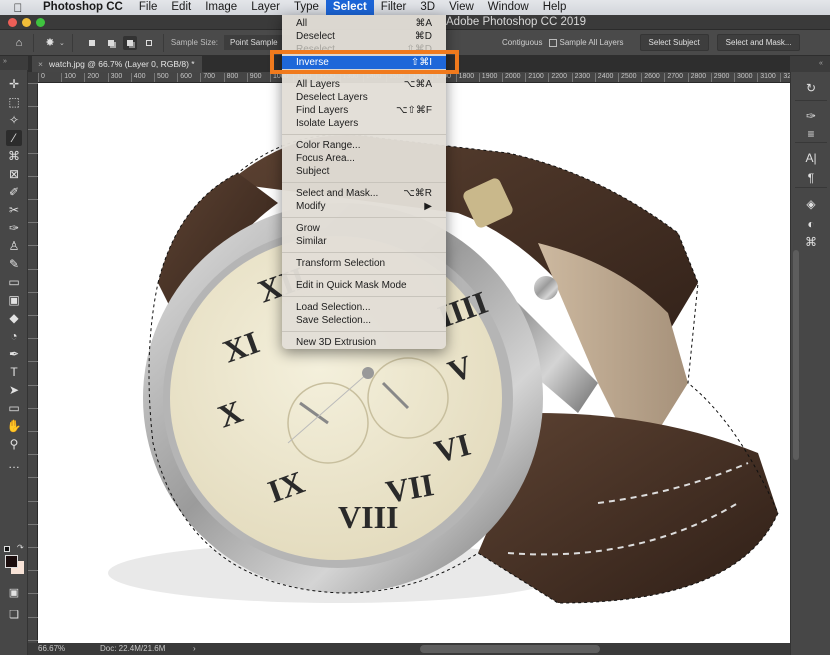 This screenshot has width=830, height=655. What do you see at coordinates (11, 561) in the screenshot?
I see `foreground-color-swatch` at bounding box center [11, 561].